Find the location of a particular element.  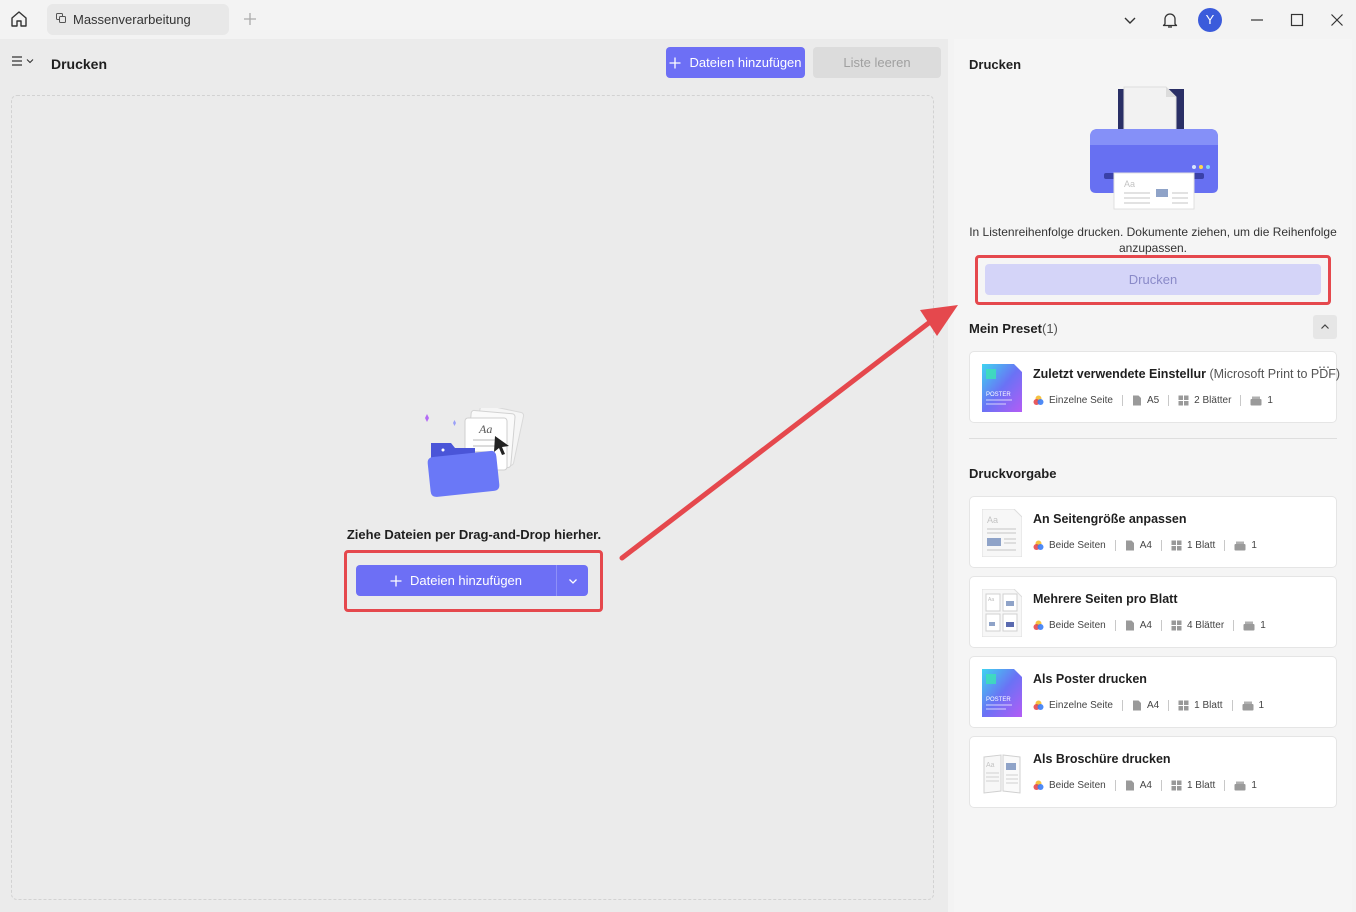

booklet-thumbnail: Aa is located at coordinates (1002, 774).